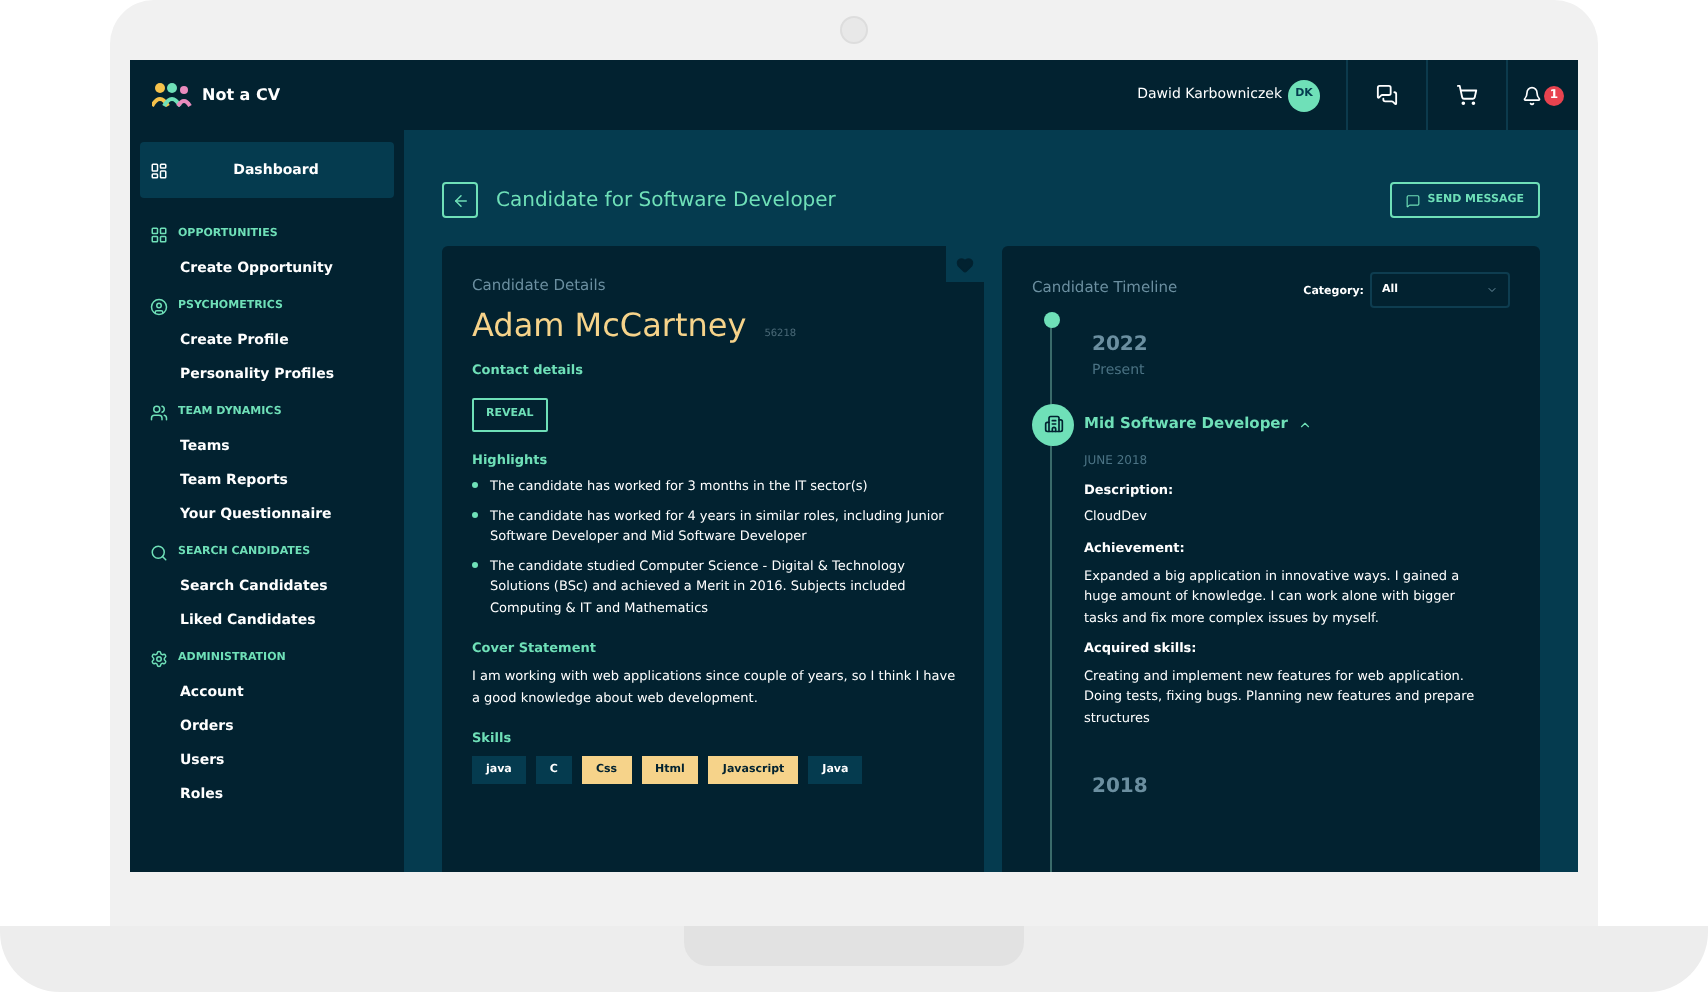  What do you see at coordinates (159, 659) in the screenshot?
I see `settings-icon` at bounding box center [159, 659].